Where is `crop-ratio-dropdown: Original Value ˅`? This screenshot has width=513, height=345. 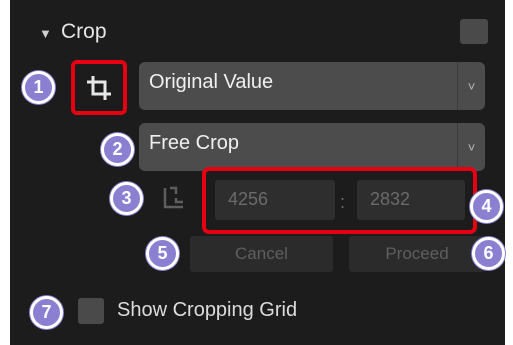
crop-ratio-dropdown: Original Value ˅ is located at coordinates (312, 86).